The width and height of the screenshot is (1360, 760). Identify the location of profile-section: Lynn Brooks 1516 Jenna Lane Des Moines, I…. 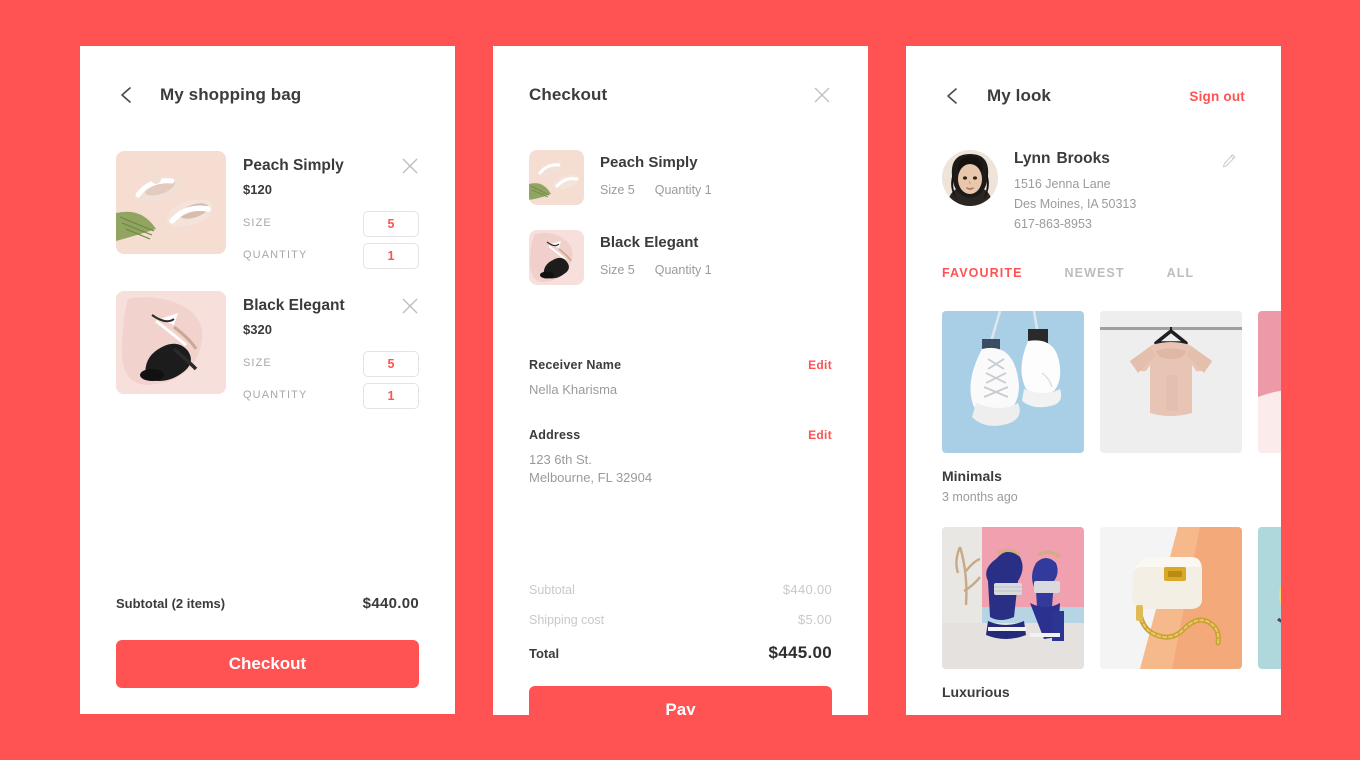
(1093, 190).